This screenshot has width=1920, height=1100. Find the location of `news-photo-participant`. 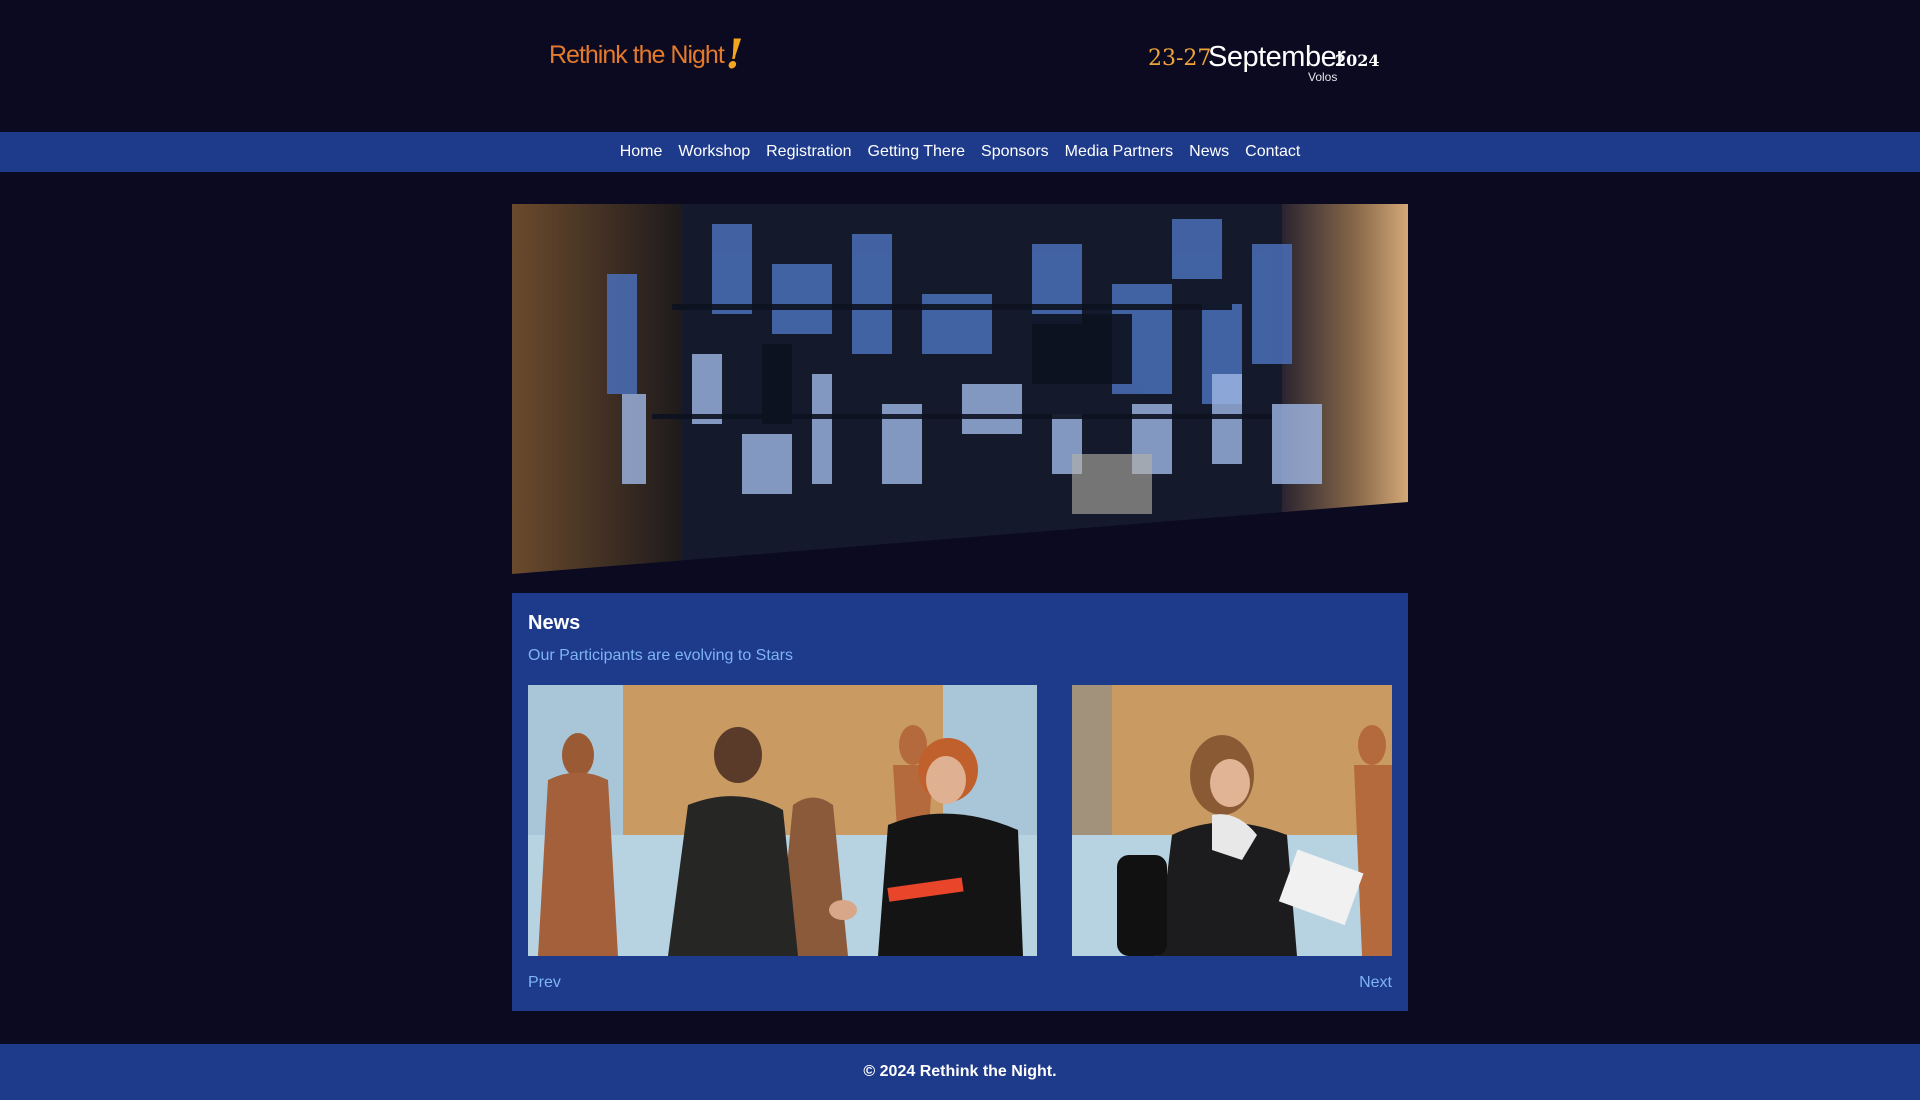

news-photo-participant is located at coordinates (1232, 820).